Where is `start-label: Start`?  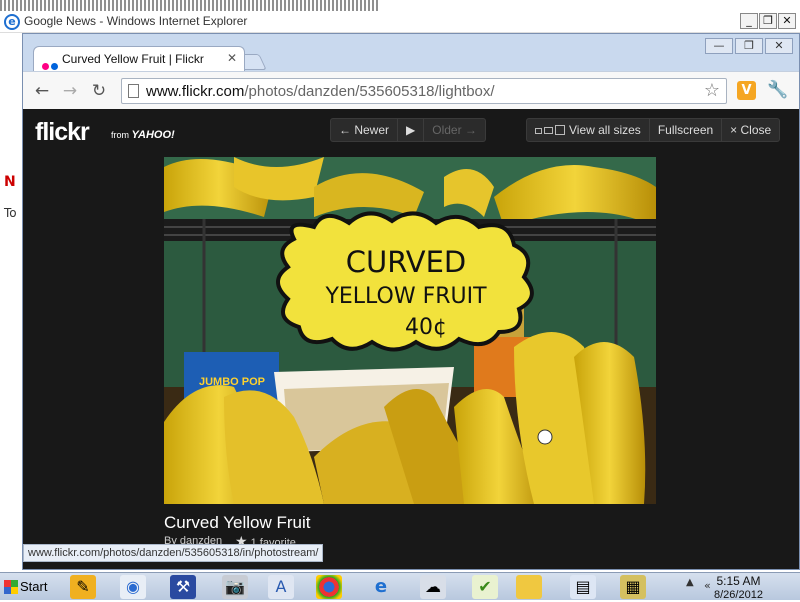
start-label: Start is located at coordinates (34, 586).